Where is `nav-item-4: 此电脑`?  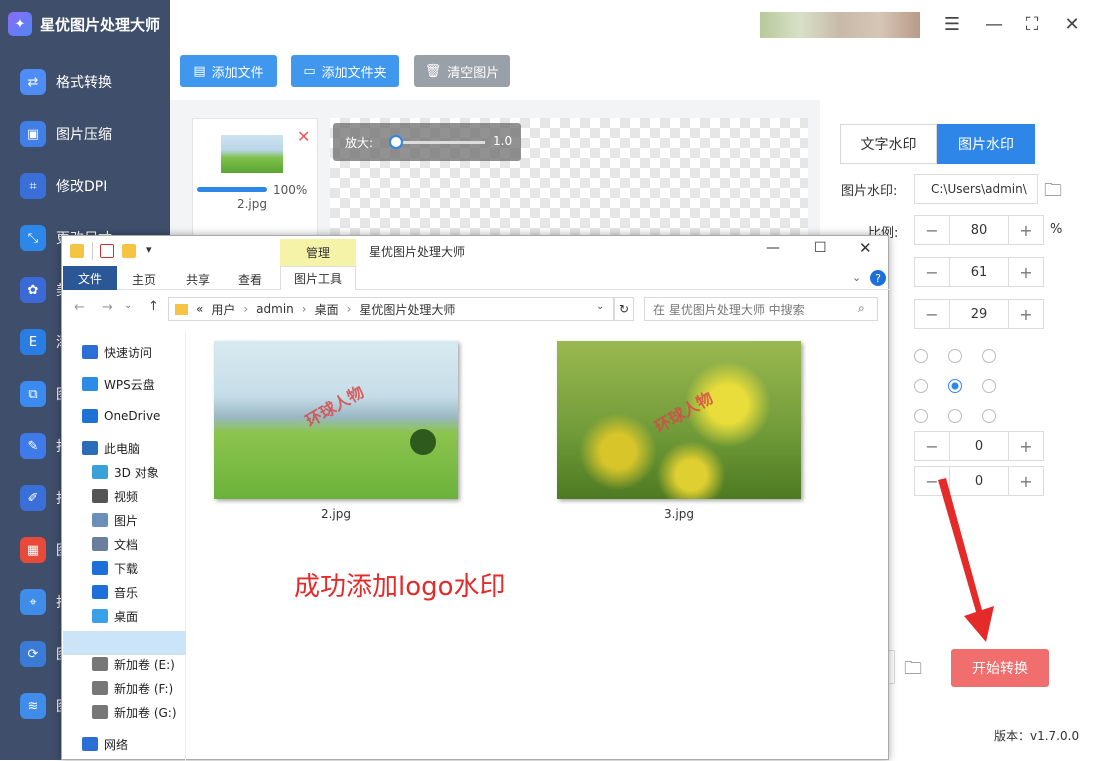
nav-item-4: 此电脑 is located at coordinates (124, 448).